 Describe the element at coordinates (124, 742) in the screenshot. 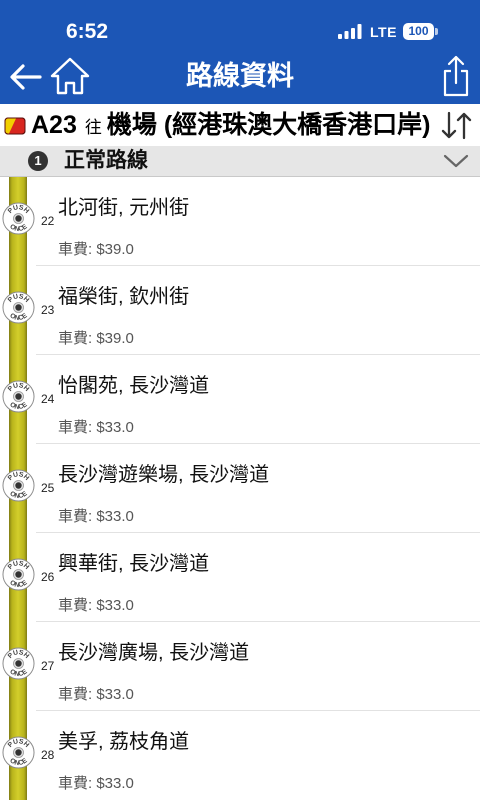

I see `stop-name: 美孚, 荔枝角道` at that location.